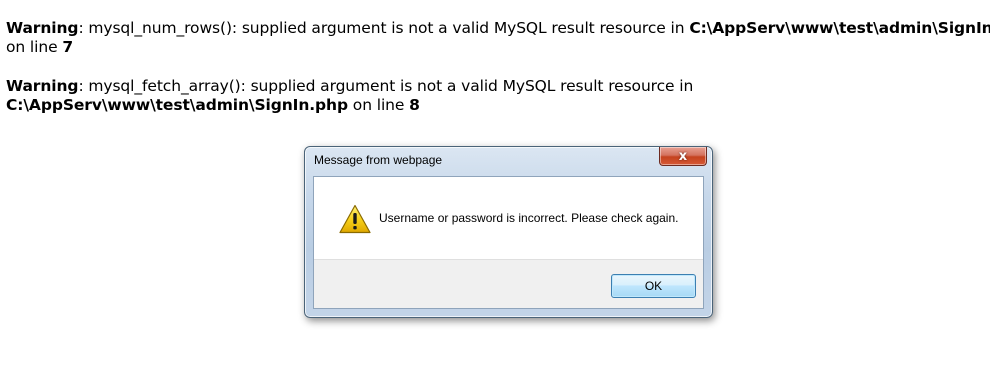 The height and width of the screenshot is (378, 990). I want to click on ok-button: OK, so click(653, 286).